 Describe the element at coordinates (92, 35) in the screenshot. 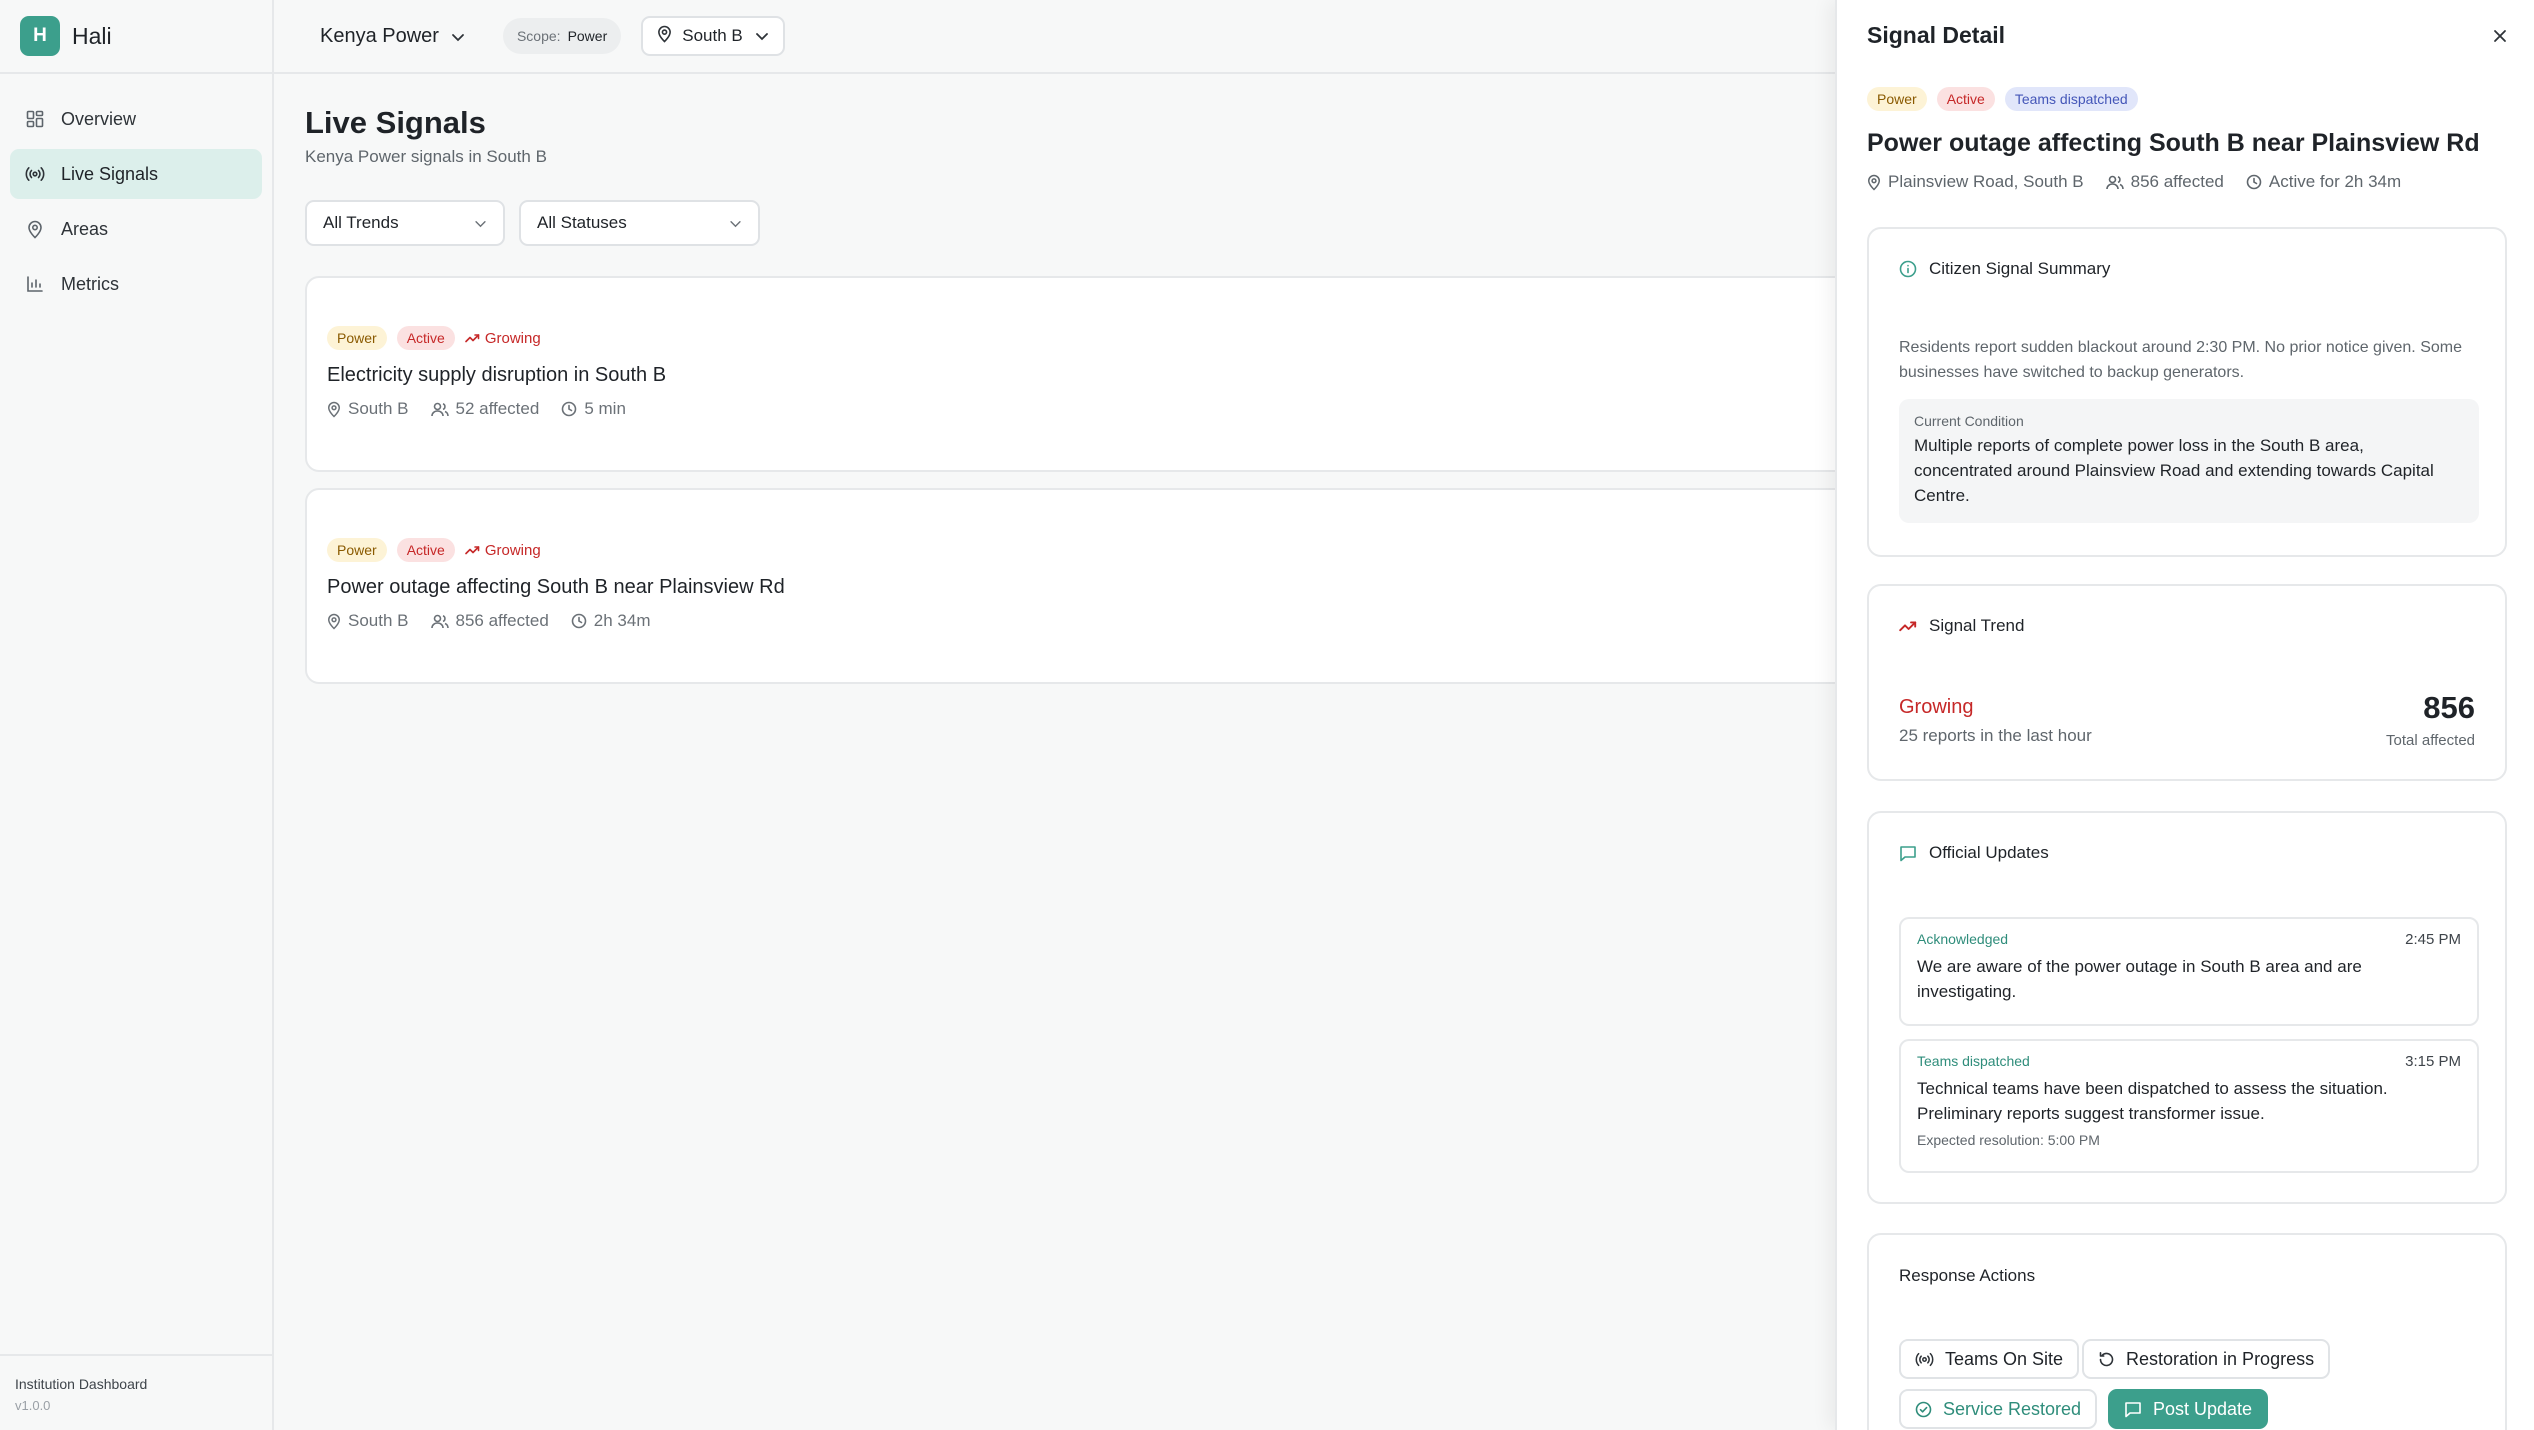

I see `brand-name: Hali` at that location.